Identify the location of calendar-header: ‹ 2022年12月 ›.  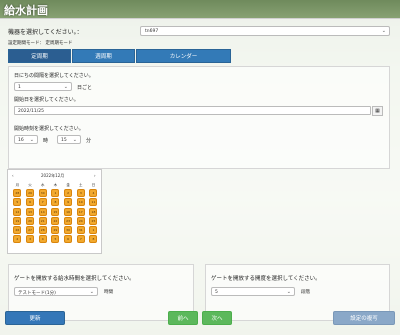
(55, 176).